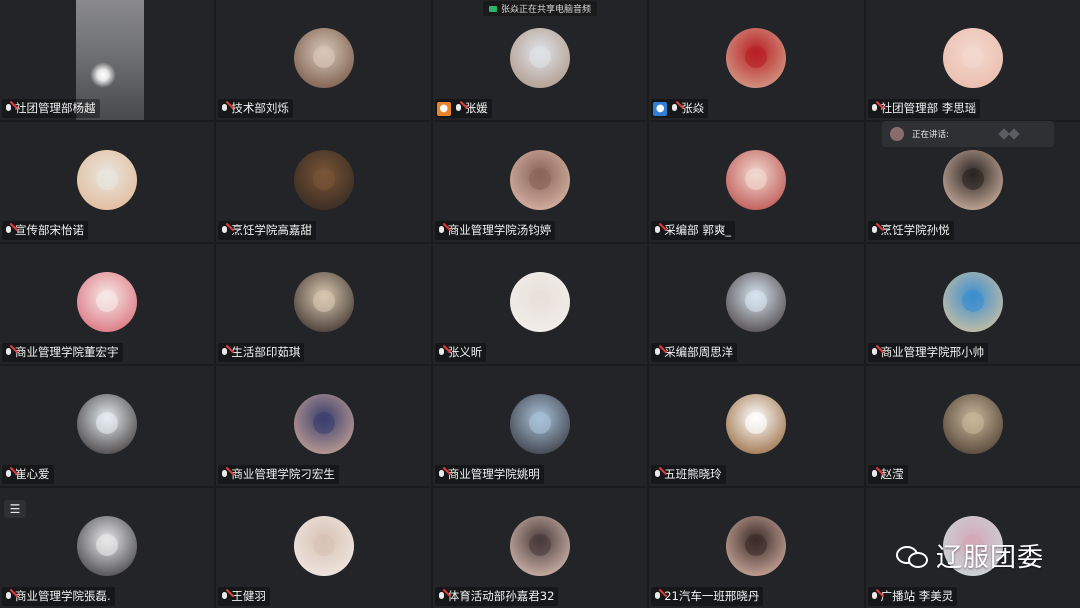 This screenshot has width=1080, height=608. I want to click on audio-share-banner: 张焱正在共享电脑音频, so click(540, 8).